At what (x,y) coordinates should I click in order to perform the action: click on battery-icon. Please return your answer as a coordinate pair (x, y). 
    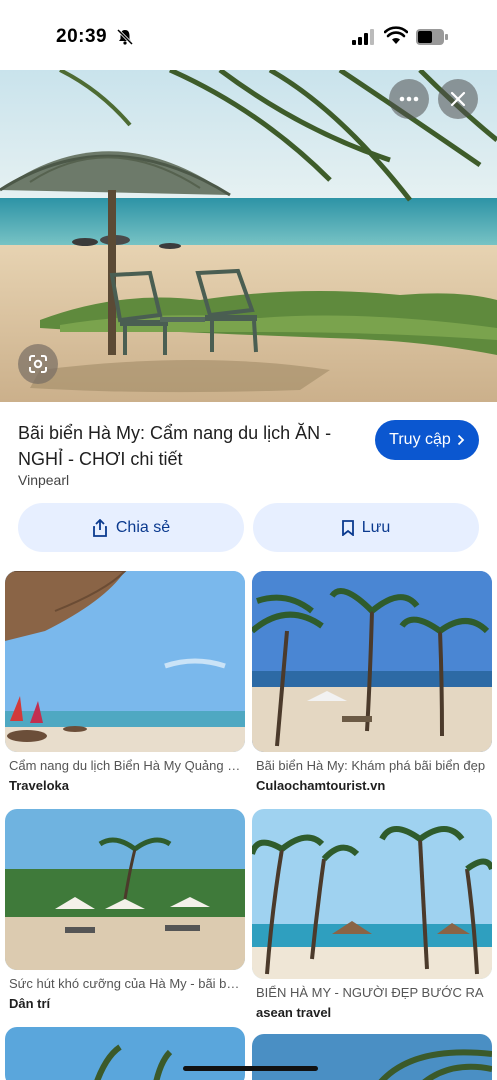
    Looking at the image, I should click on (432, 37).